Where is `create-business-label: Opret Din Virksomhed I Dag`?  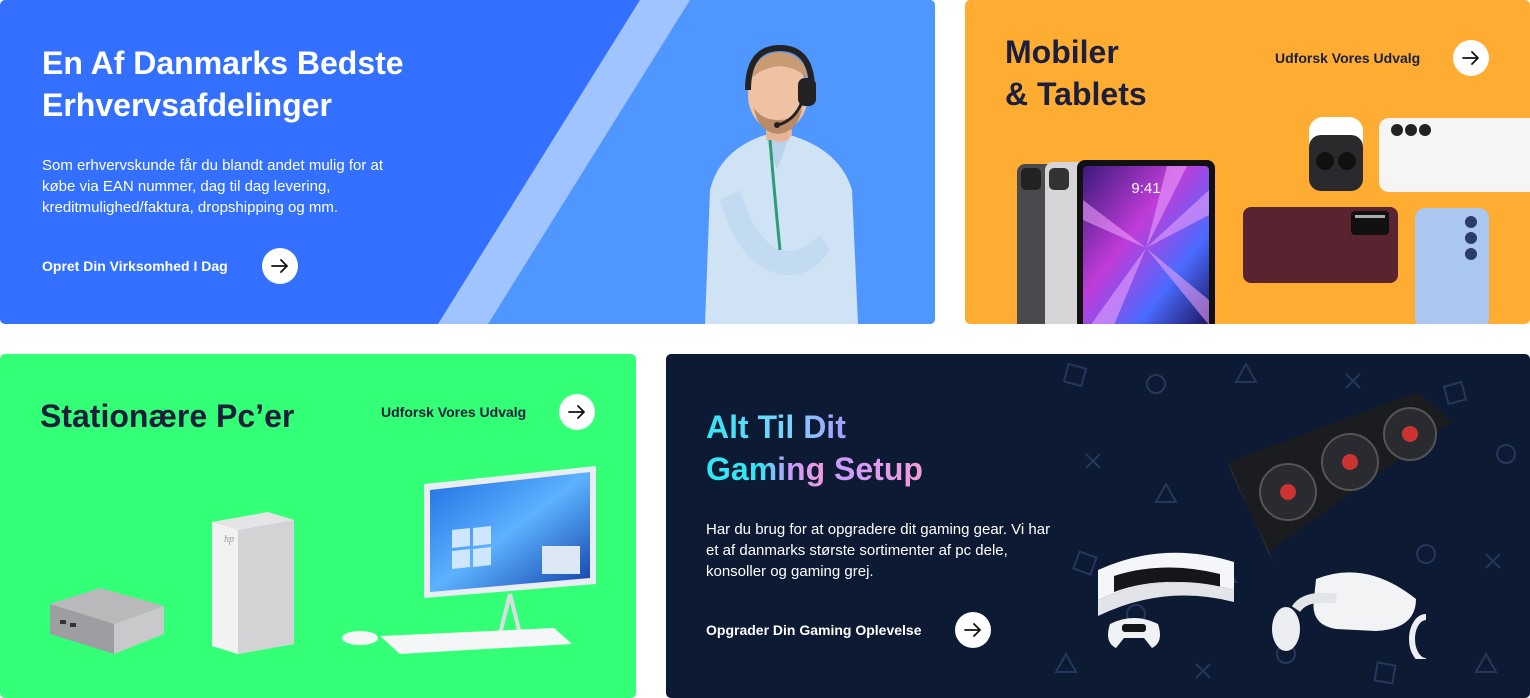
create-business-label: Opret Din Virksomhed I Dag is located at coordinates (135, 266).